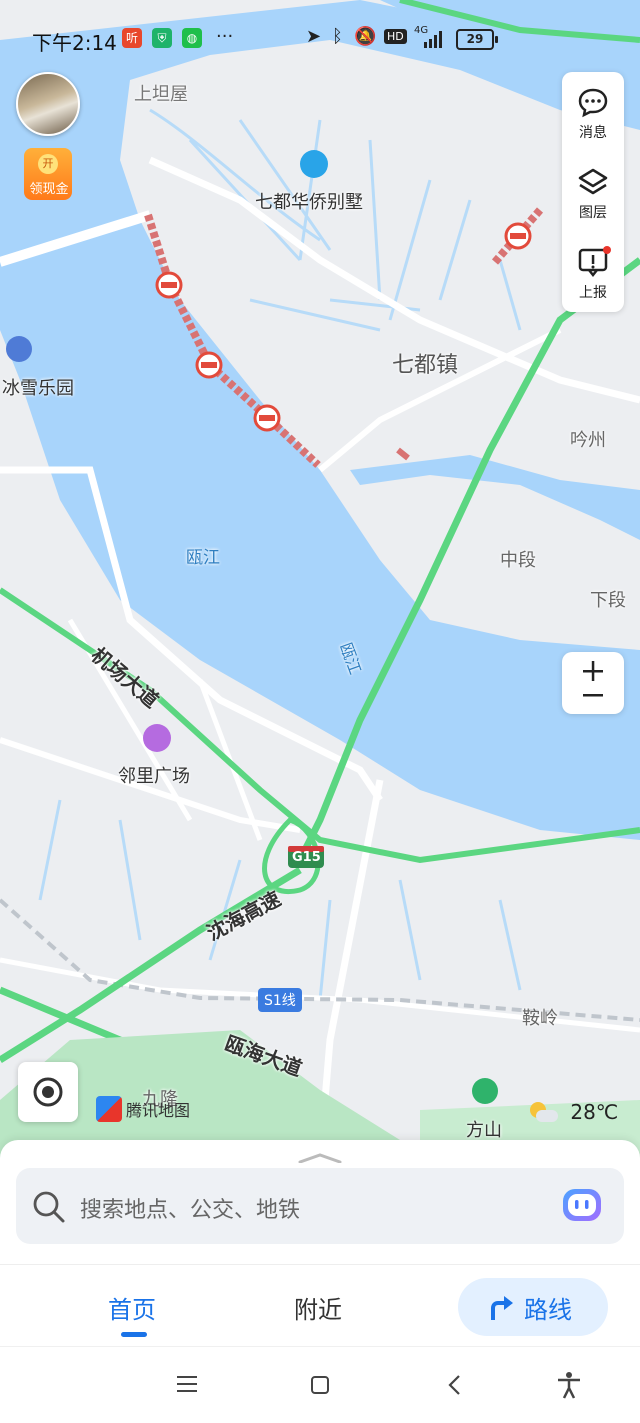 This screenshot has width=640, height=1423. Describe the element at coordinates (594, 1111) in the screenshot. I see `temperature: 28℃` at that location.